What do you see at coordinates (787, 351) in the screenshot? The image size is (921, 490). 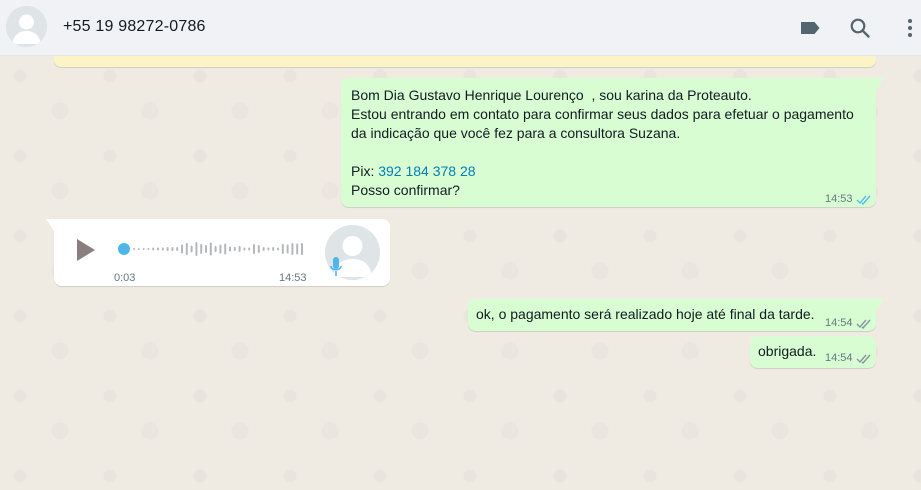 I see `message-text: obrigada.` at bounding box center [787, 351].